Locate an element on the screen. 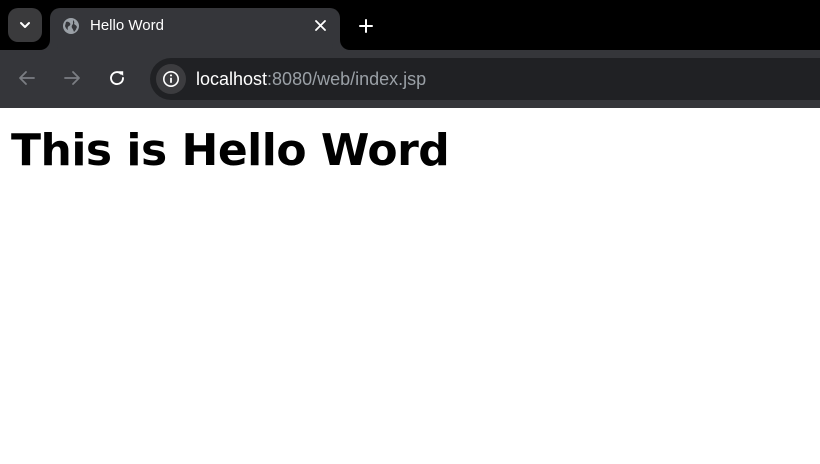  url-text: localhost:8080/web/index.jsp is located at coordinates (311, 79).